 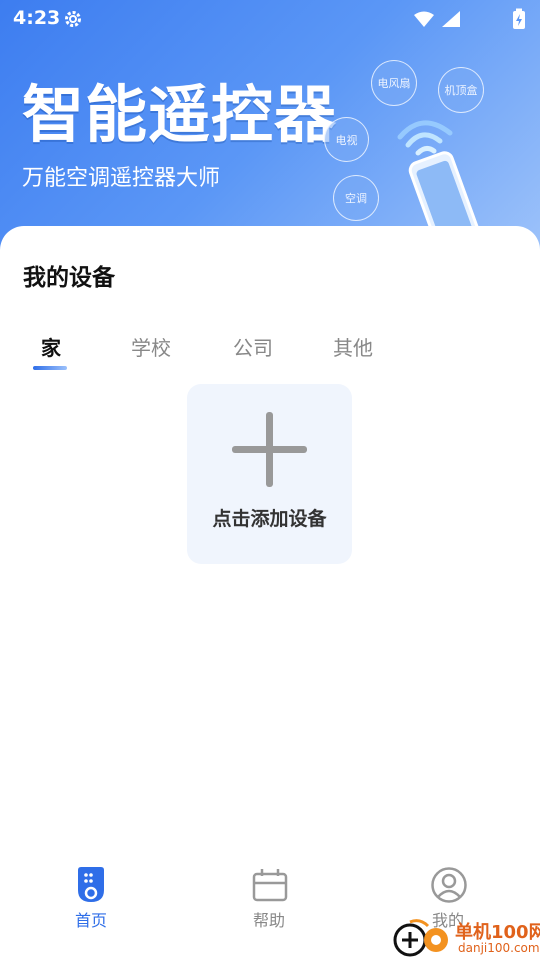 I want to click on active-tab-indicator, so click(x=50, y=368).